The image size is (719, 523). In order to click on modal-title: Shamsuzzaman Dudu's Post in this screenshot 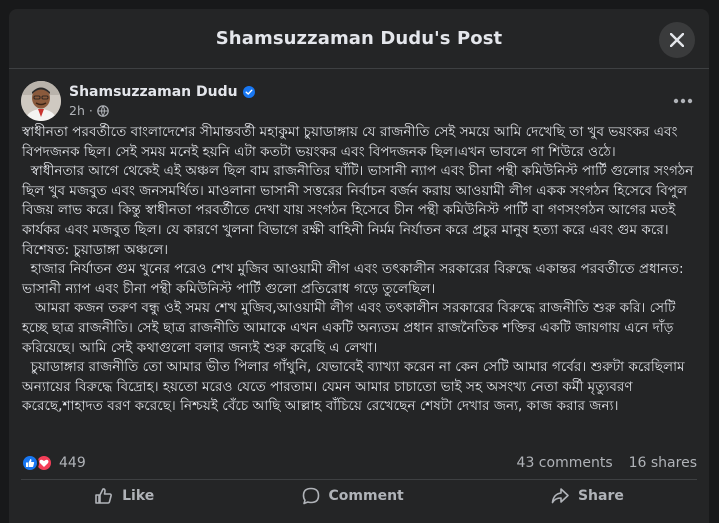, I will do `click(359, 38)`.